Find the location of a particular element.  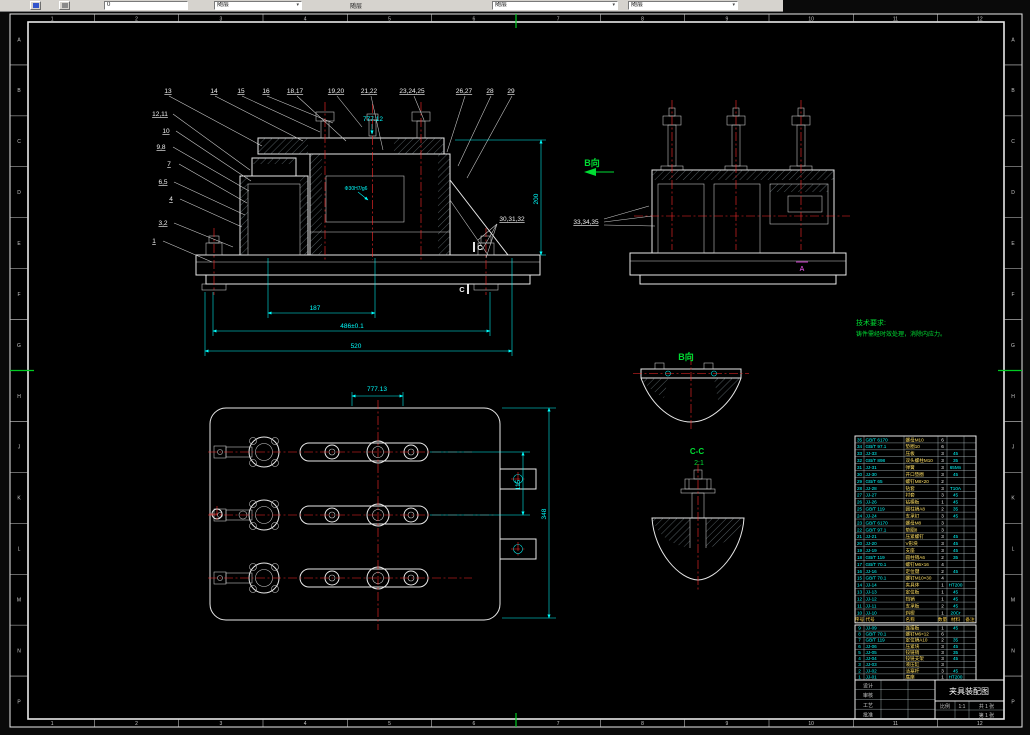

bom-header-cell: 名称 is located at coordinates (911, 619).